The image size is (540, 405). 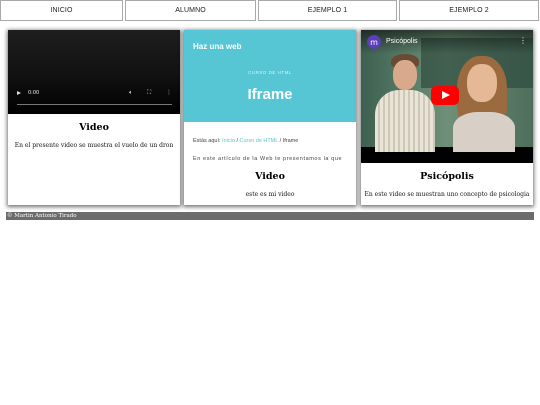 What do you see at coordinates (270, 72) in the screenshot?
I see `iframe-kicker: CURSO DE HTML` at bounding box center [270, 72].